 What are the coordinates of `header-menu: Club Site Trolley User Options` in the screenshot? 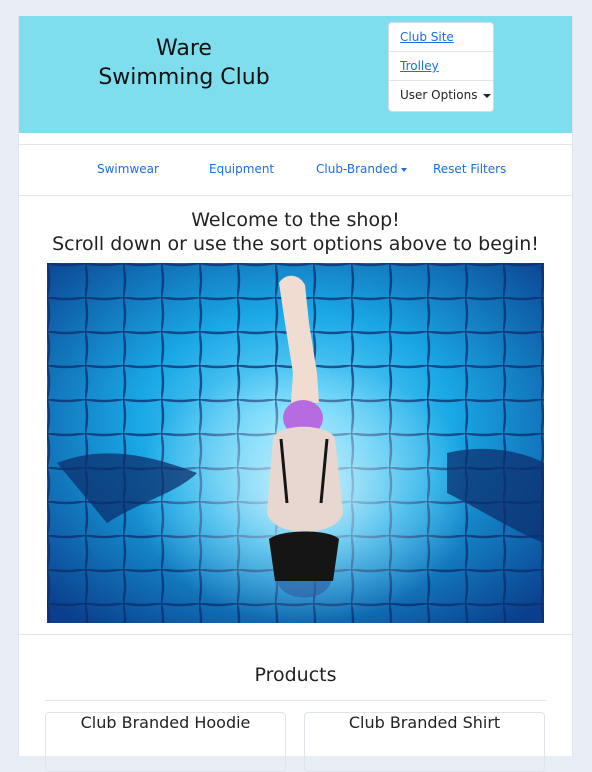 It's located at (441, 67).